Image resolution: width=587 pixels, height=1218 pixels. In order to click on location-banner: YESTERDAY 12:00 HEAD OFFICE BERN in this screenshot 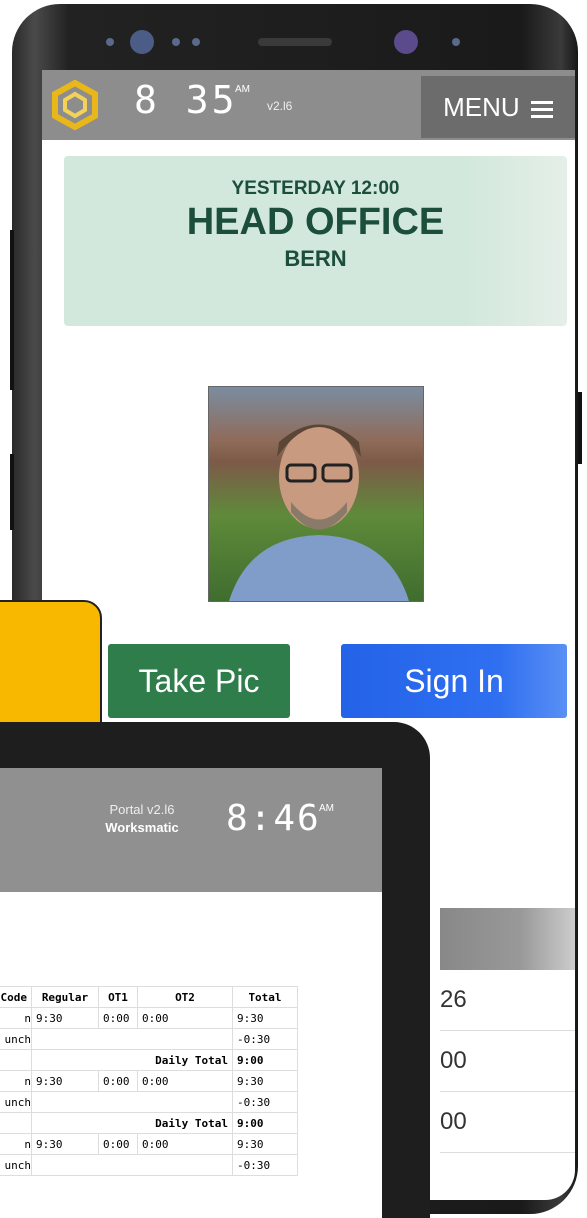, I will do `click(315, 241)`.